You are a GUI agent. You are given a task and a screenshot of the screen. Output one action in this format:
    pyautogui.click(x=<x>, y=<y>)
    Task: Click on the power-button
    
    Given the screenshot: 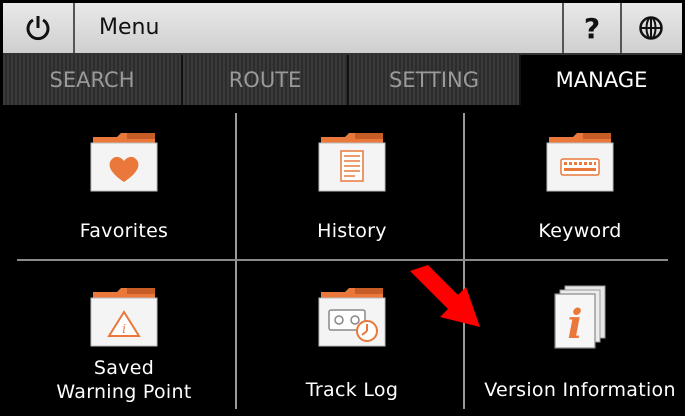 What is the action you would take?
    pyautogui.click(x=39, y=28)
    